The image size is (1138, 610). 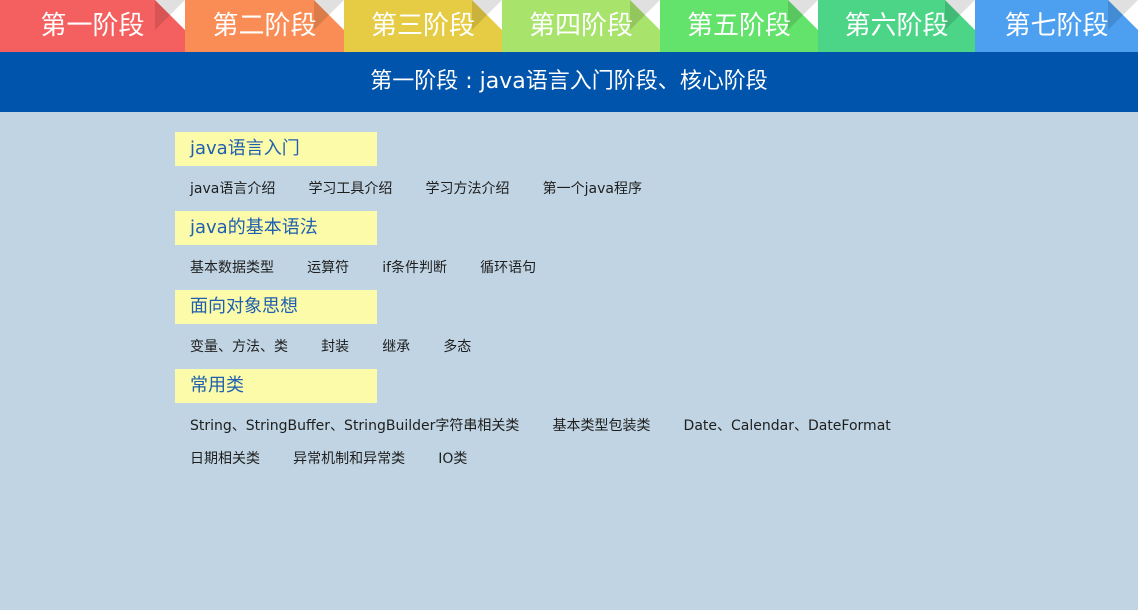 What do you see at coordinates (328, 268) in the screenshot?
I see `topic-link: 运算符` at bounding box center [328, 268].